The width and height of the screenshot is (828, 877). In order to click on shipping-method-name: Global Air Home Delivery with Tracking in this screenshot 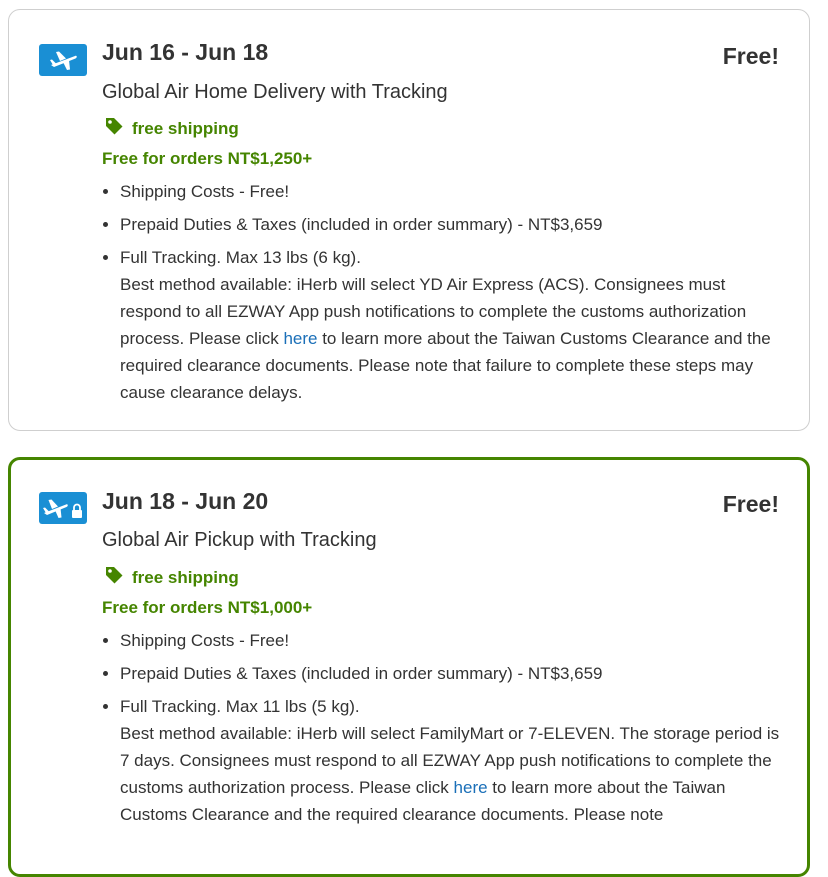, I will do `click(275, 92)`.